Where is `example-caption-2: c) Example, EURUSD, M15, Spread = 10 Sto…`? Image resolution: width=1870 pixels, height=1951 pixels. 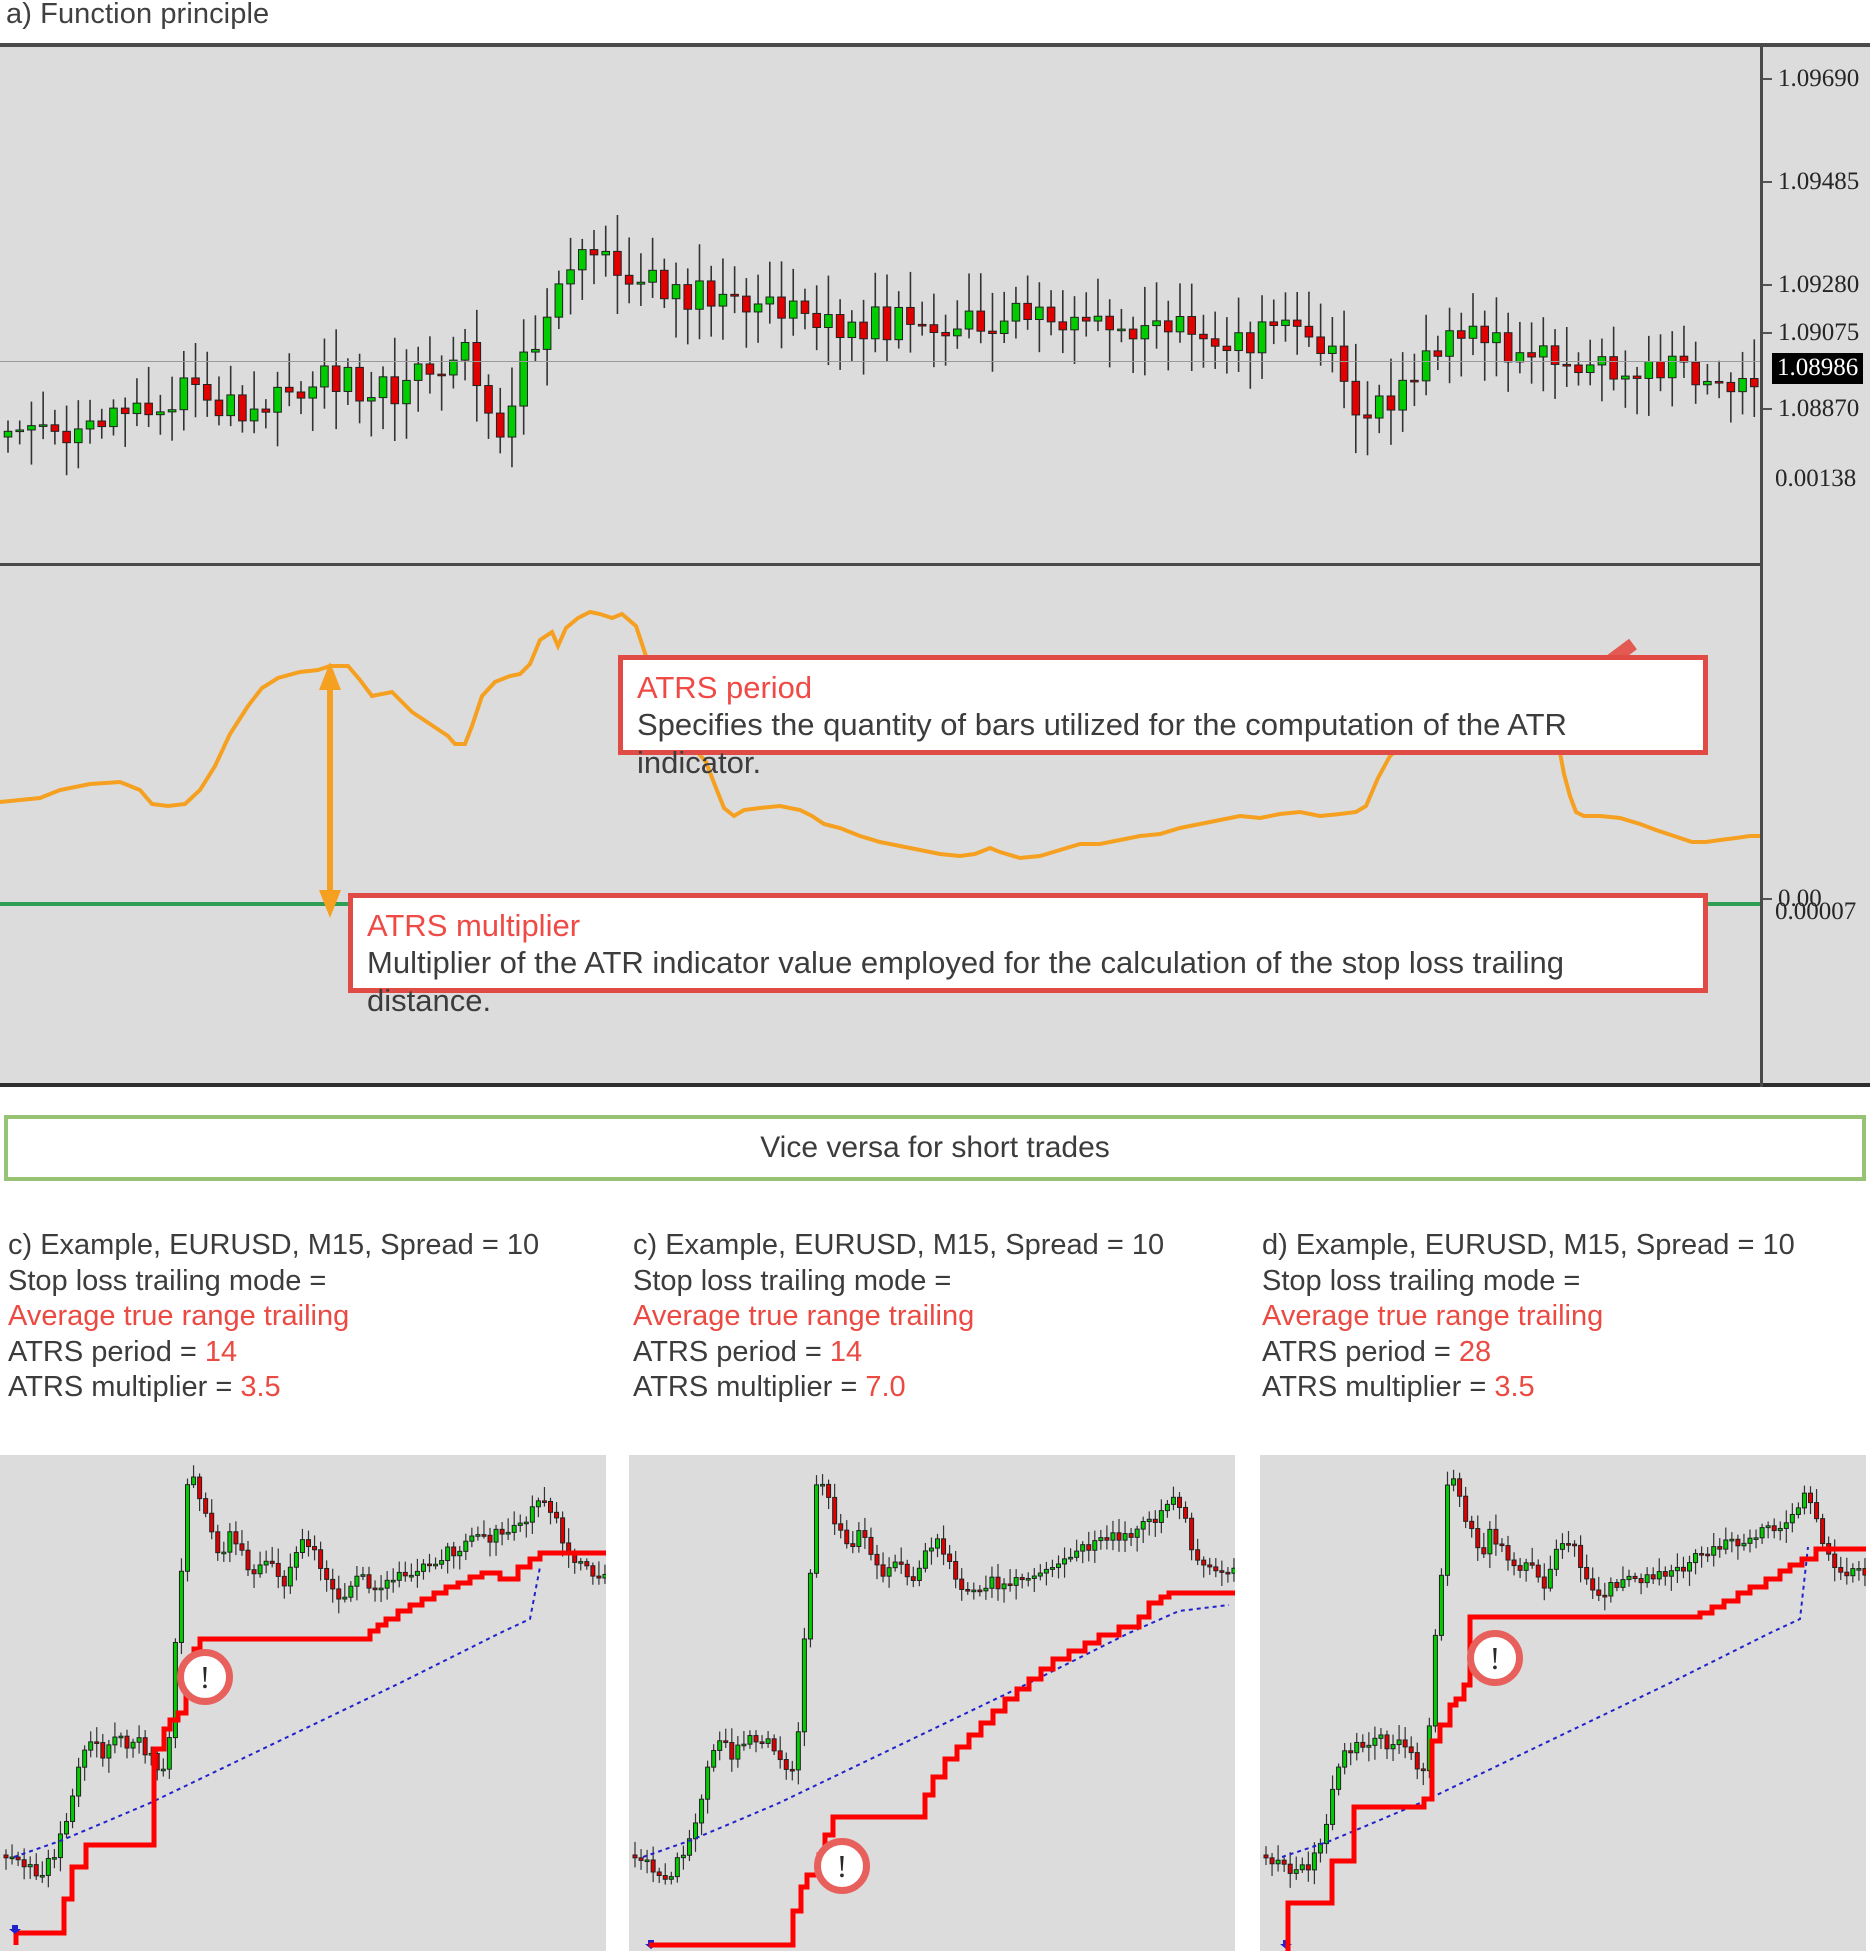
example-caption-2: c) Example, EURUSD, M15, Spread = 10 Sto… is located at coordinates (898, 1317).